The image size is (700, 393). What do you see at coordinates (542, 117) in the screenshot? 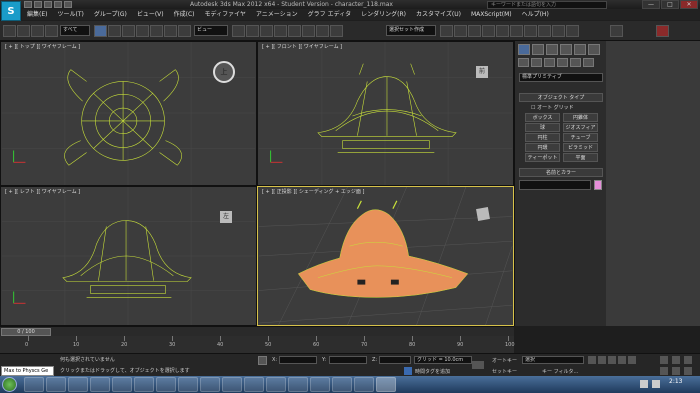
I see `object-type-button: ボックス` at bounding box center [542, 117].